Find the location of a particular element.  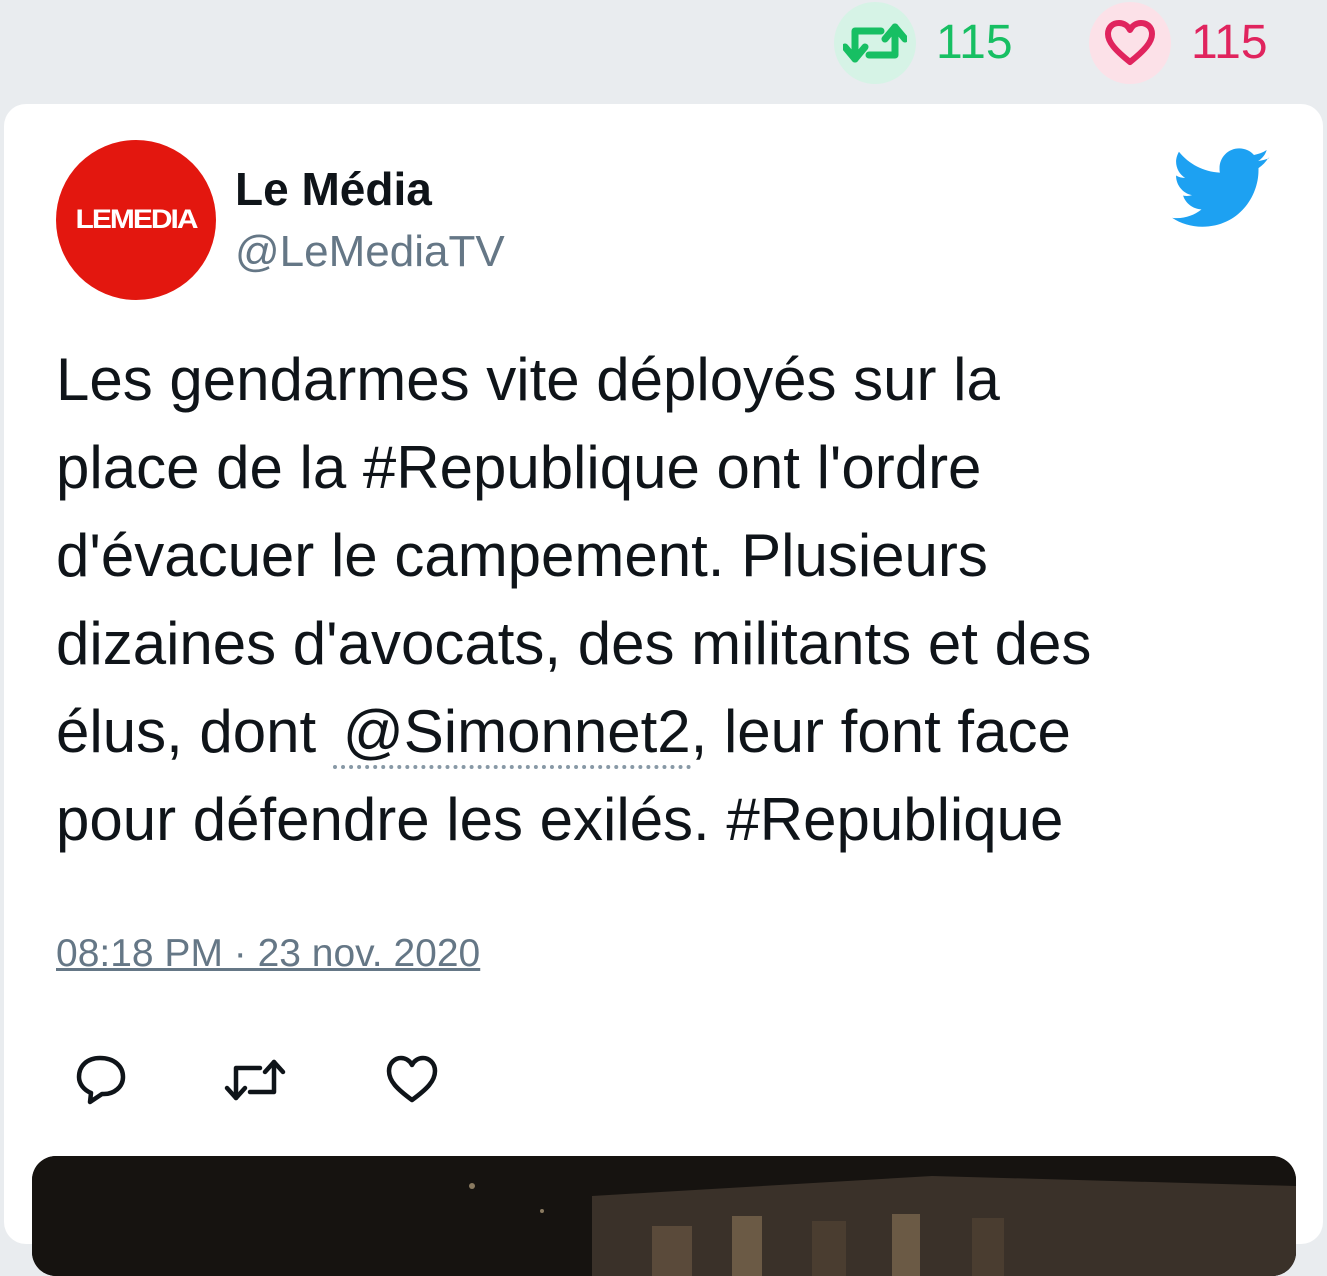

engagement-bar: 115 115 is located at coordinates (663, 50).